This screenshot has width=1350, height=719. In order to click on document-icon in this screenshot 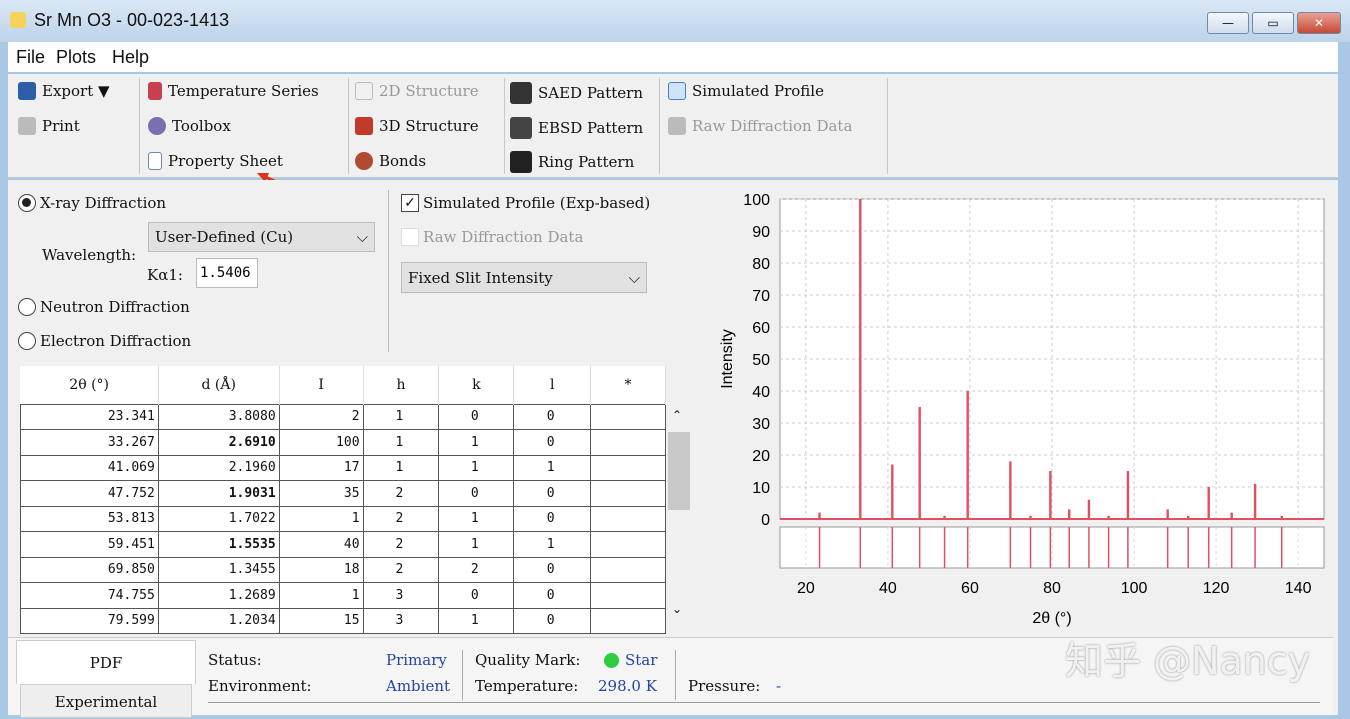, I will do `click(155, 161)`.